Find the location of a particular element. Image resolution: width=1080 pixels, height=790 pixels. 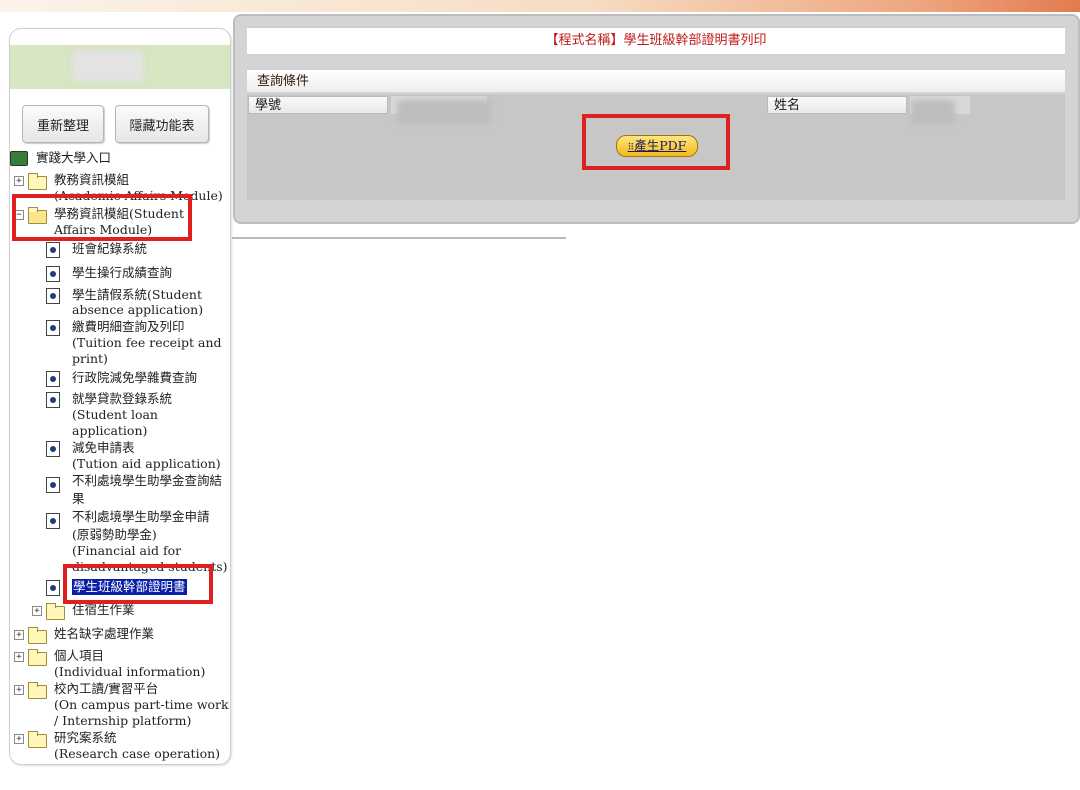

name-label: 姓名 is located at coordinates (837, 105).